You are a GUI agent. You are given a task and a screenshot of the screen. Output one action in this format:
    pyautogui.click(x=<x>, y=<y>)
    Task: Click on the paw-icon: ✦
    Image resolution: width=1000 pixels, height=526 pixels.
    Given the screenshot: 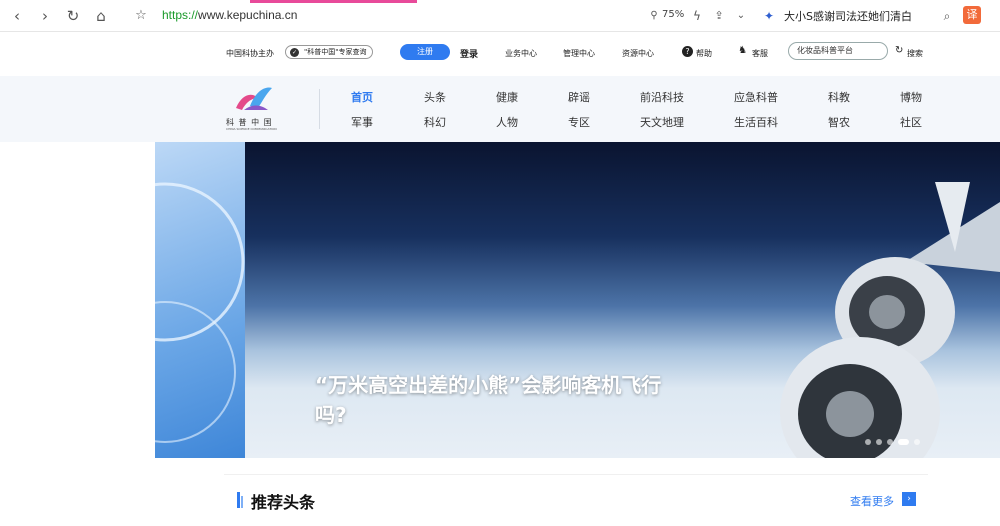 What is the action you would take?
    pyautogui.click(x=769, y=16)
    